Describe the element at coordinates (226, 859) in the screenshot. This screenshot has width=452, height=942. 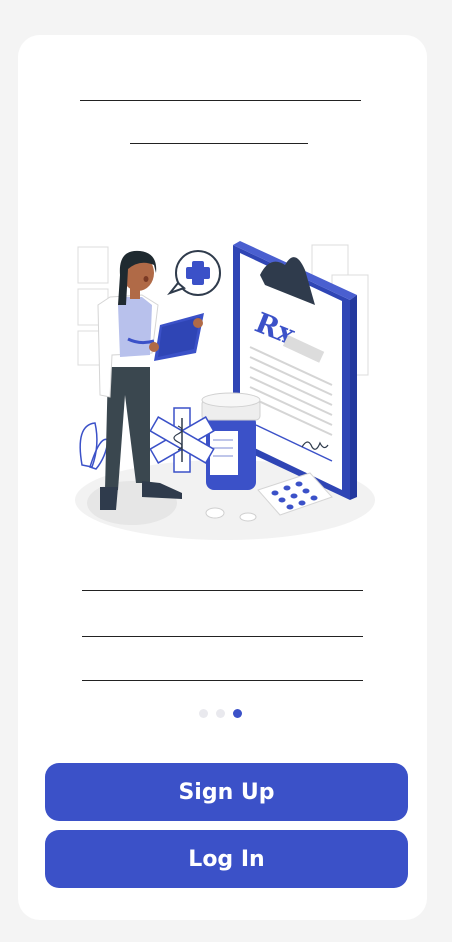
I see `log-in-button: Log In` at that location.